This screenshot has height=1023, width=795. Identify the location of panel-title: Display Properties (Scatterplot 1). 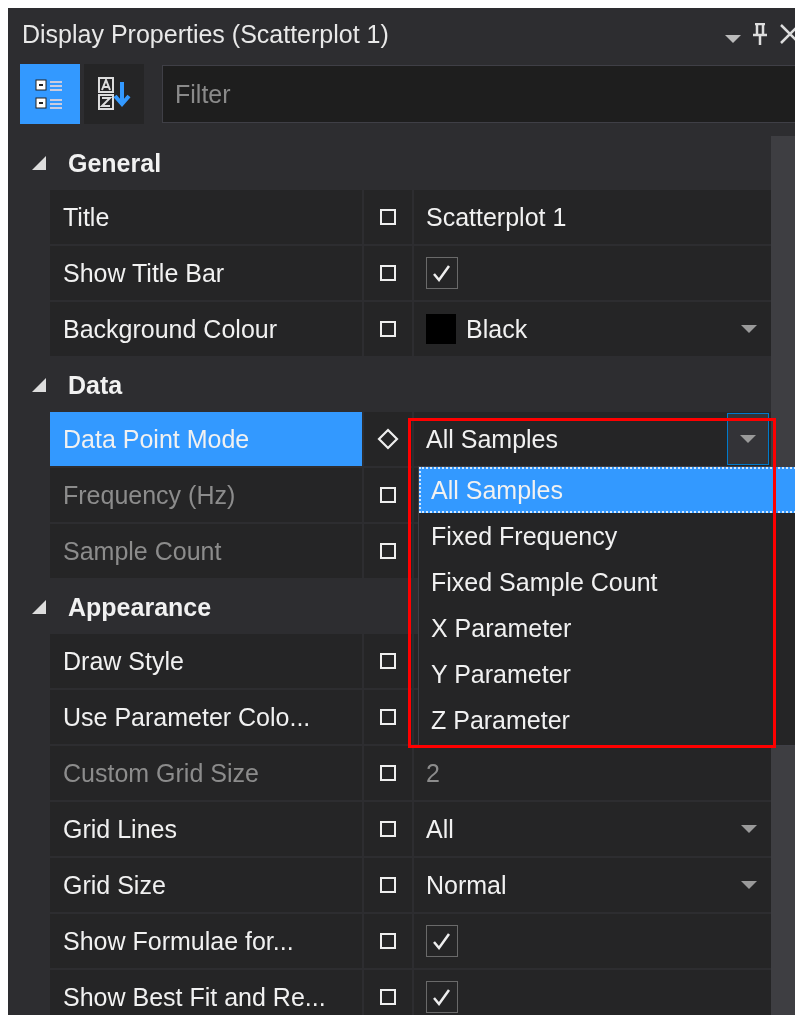
(206, 34).